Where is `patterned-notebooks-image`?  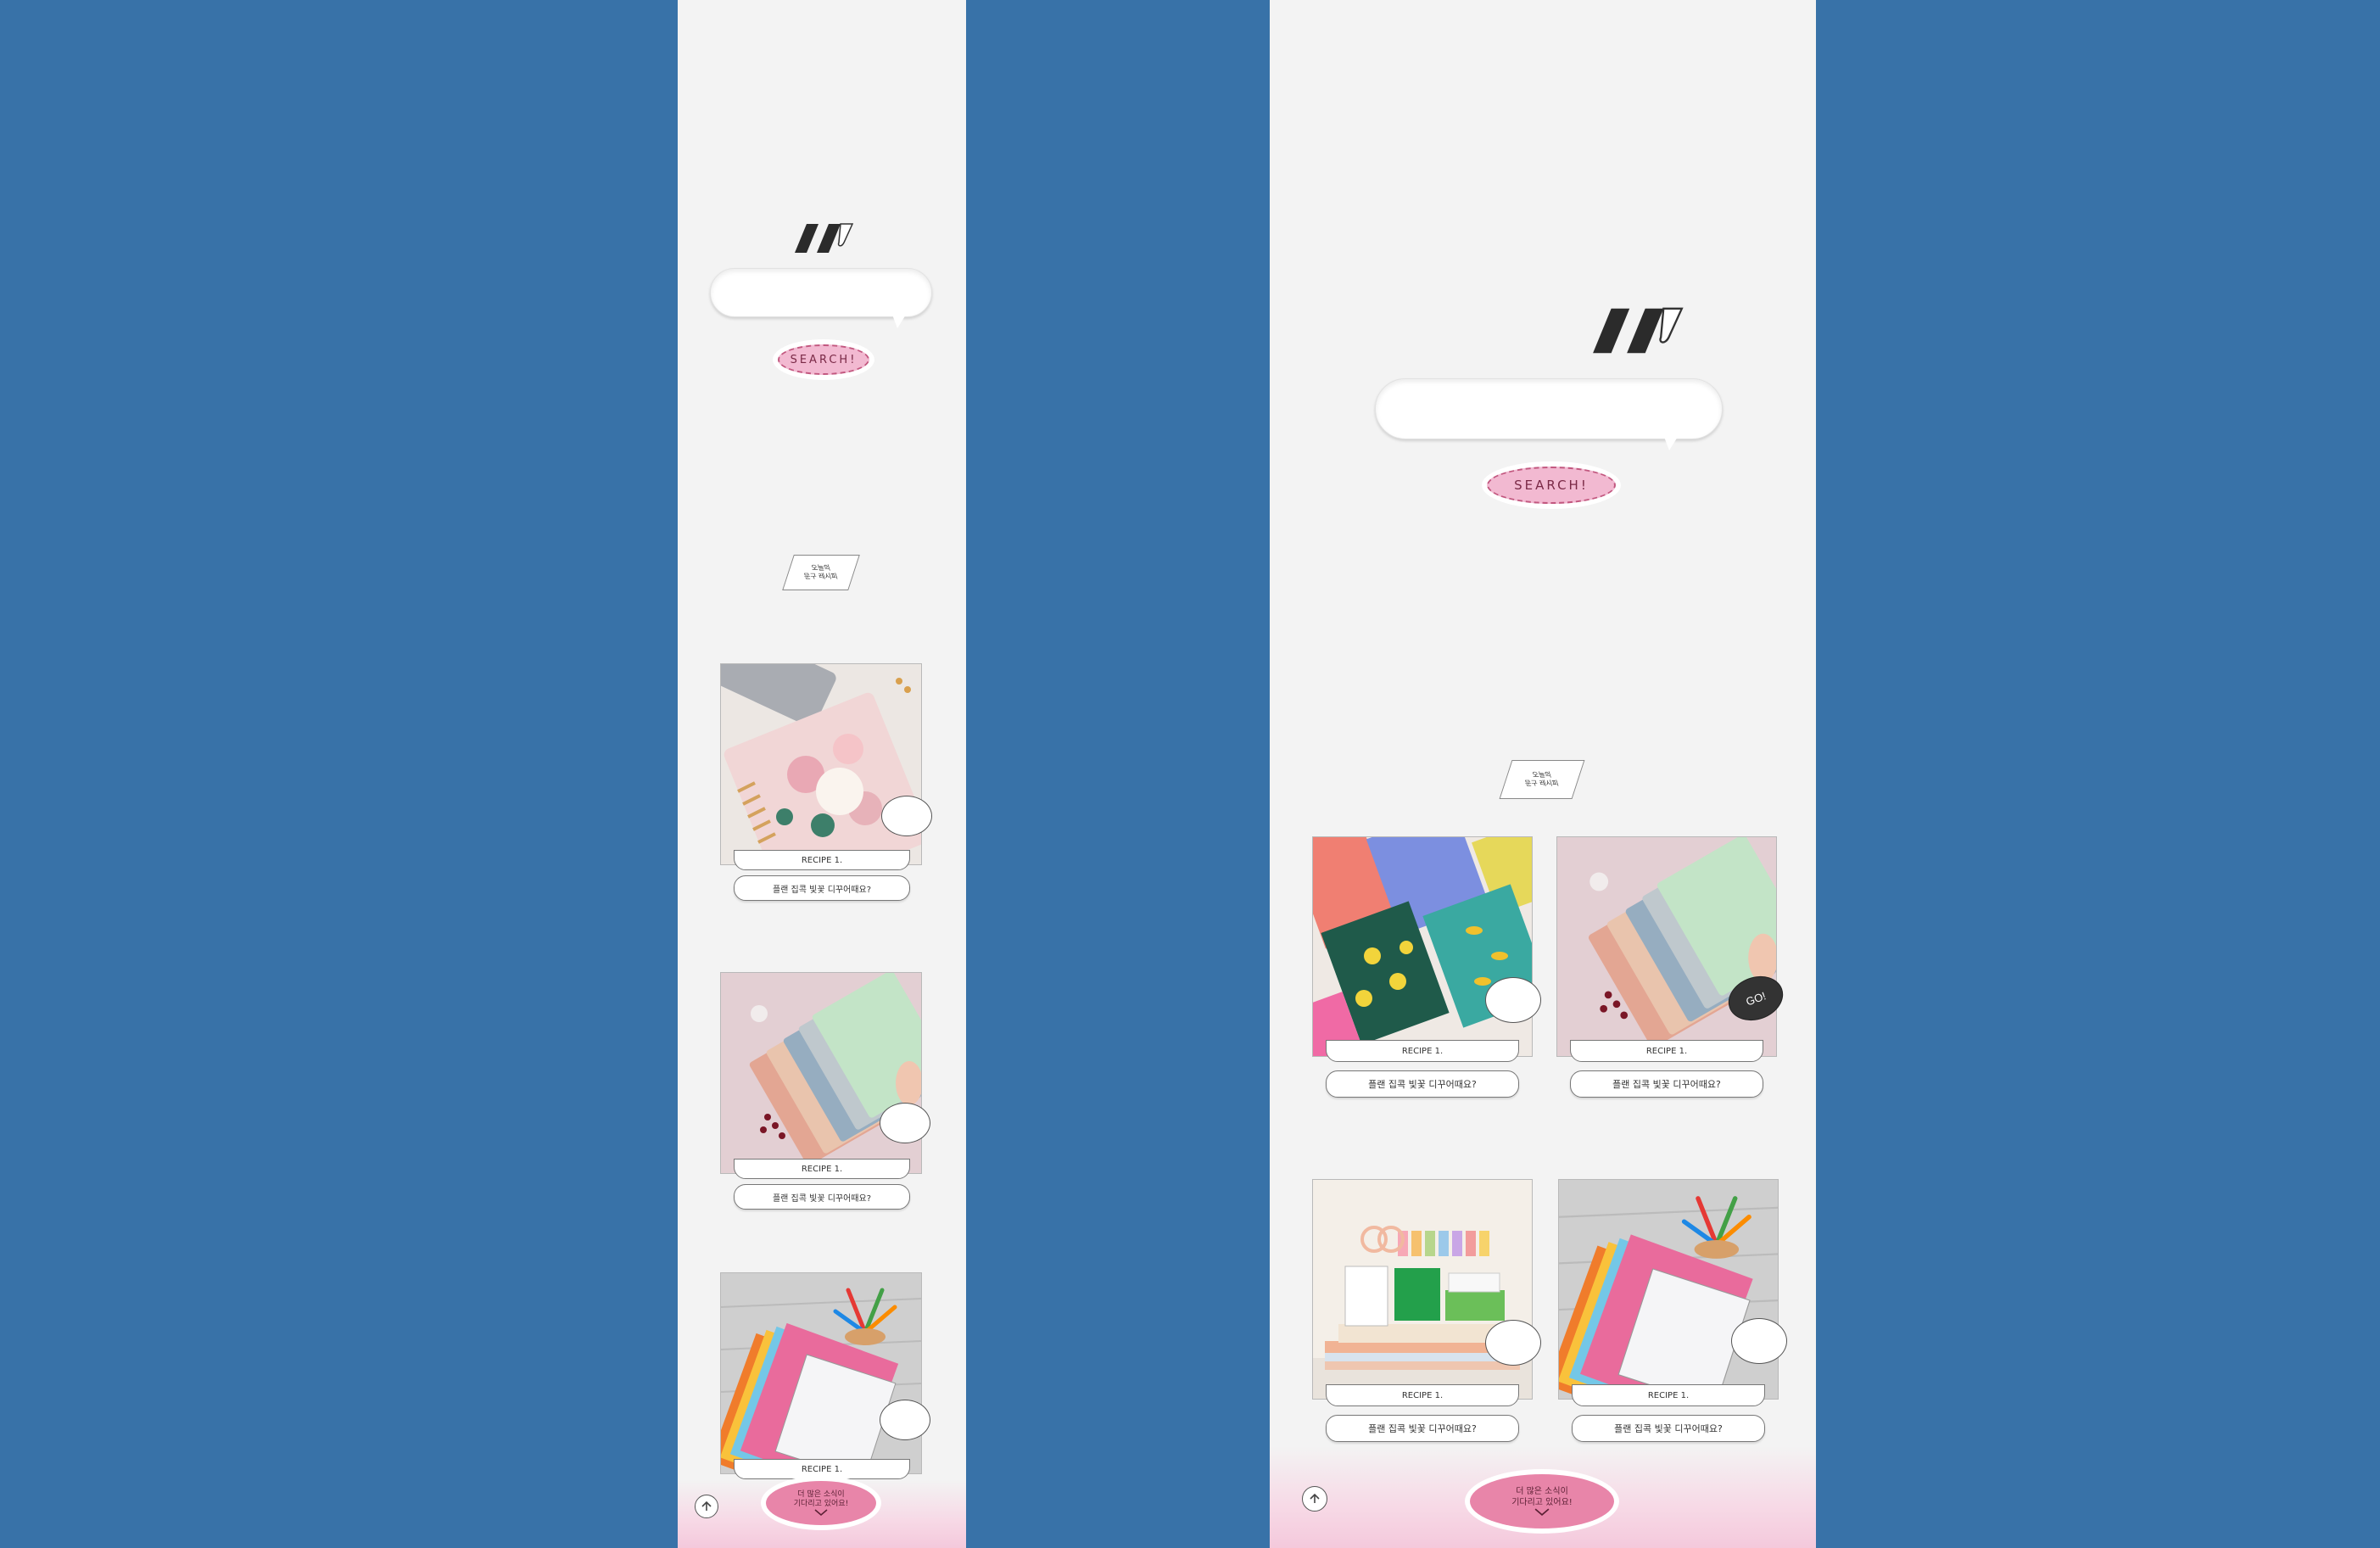 patterned-notebooks-image is located at coordinates (1422, 946).